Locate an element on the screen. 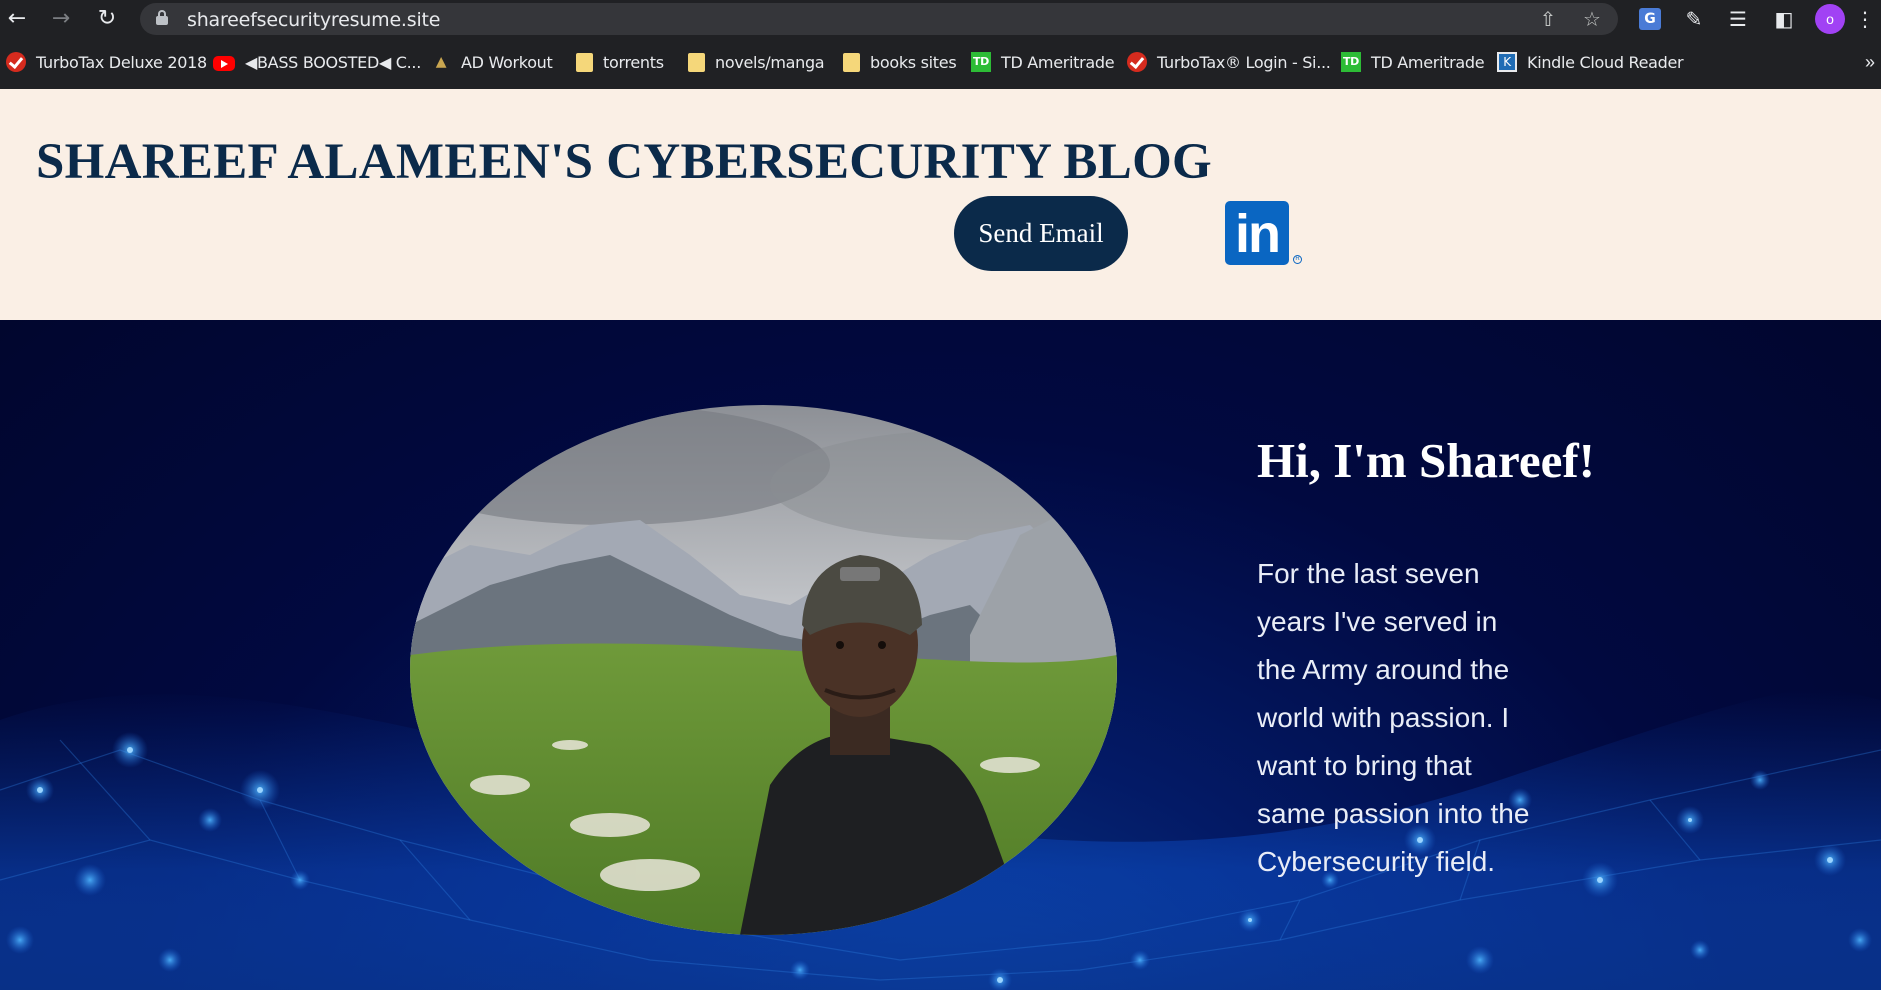  bookmark-item: novels/manga is located at coordinates (756, 62).